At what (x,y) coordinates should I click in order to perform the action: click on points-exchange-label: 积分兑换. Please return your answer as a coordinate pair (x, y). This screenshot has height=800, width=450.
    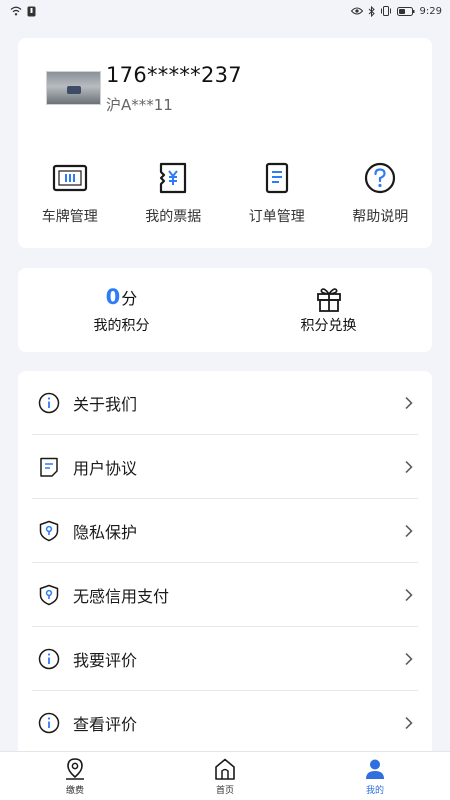
    Looking at the image, I should click on (328, 326).